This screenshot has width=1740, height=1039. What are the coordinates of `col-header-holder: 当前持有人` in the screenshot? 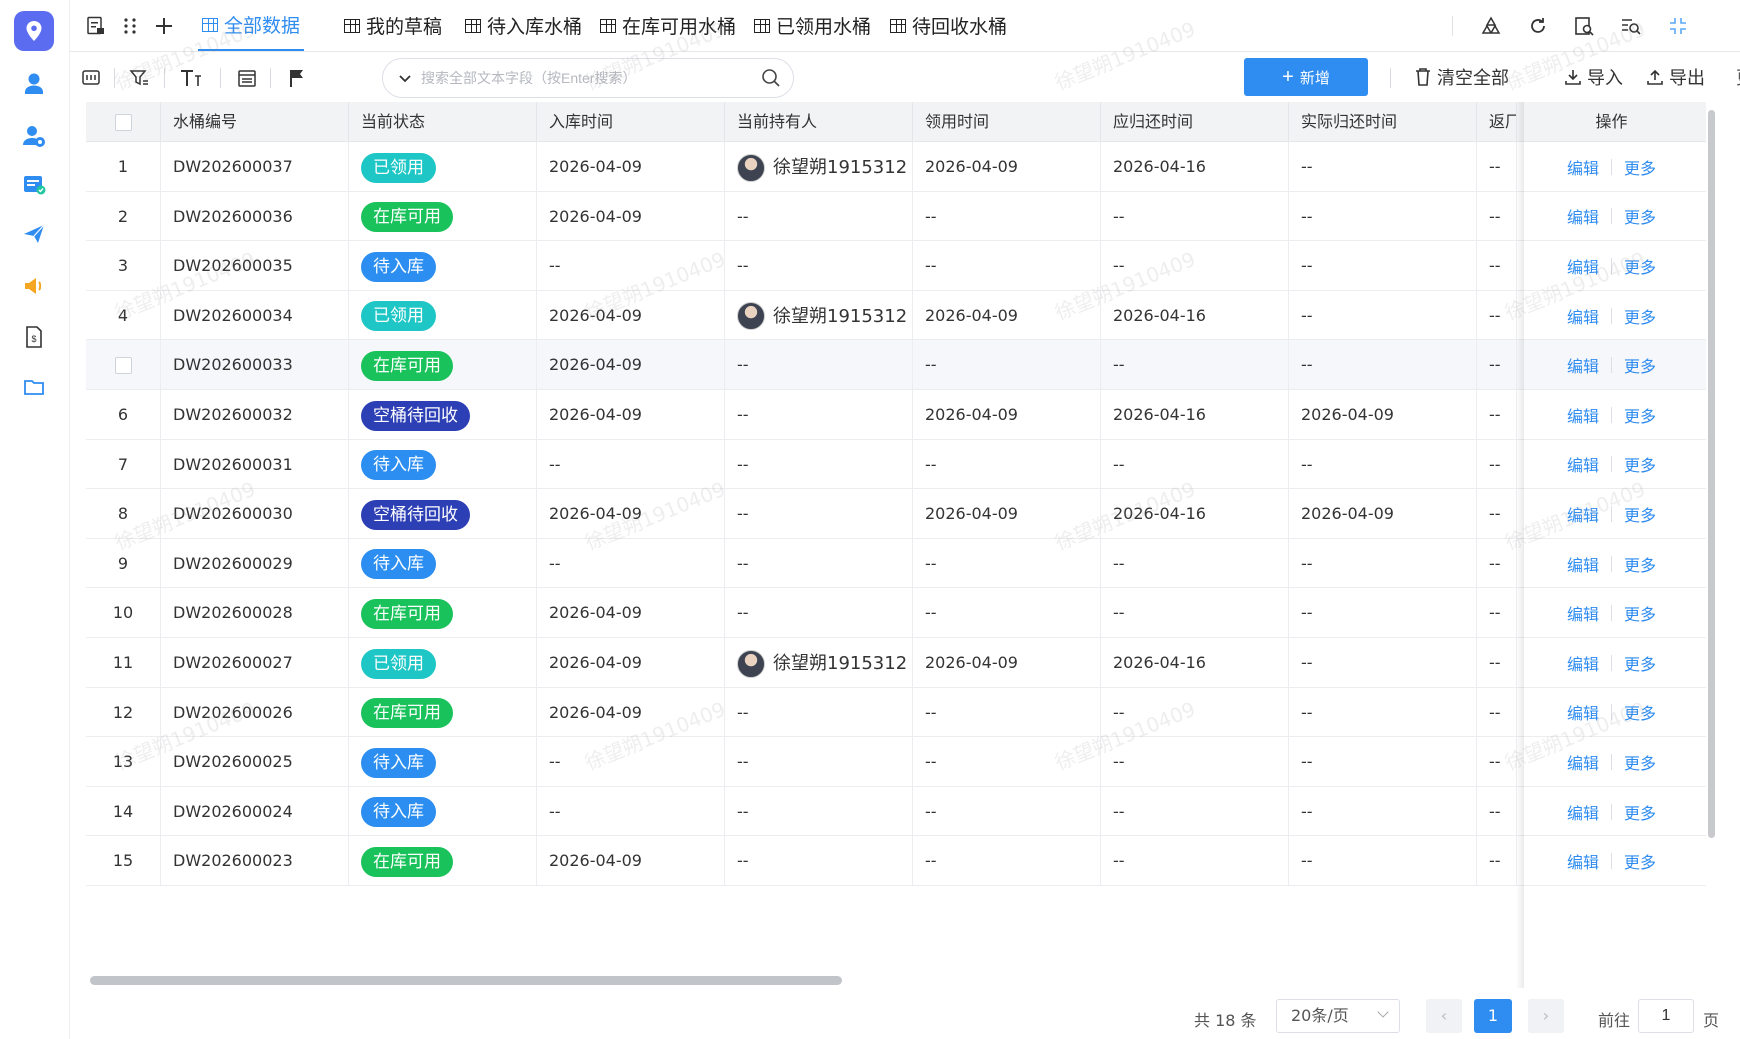 It's located at (819, 122).